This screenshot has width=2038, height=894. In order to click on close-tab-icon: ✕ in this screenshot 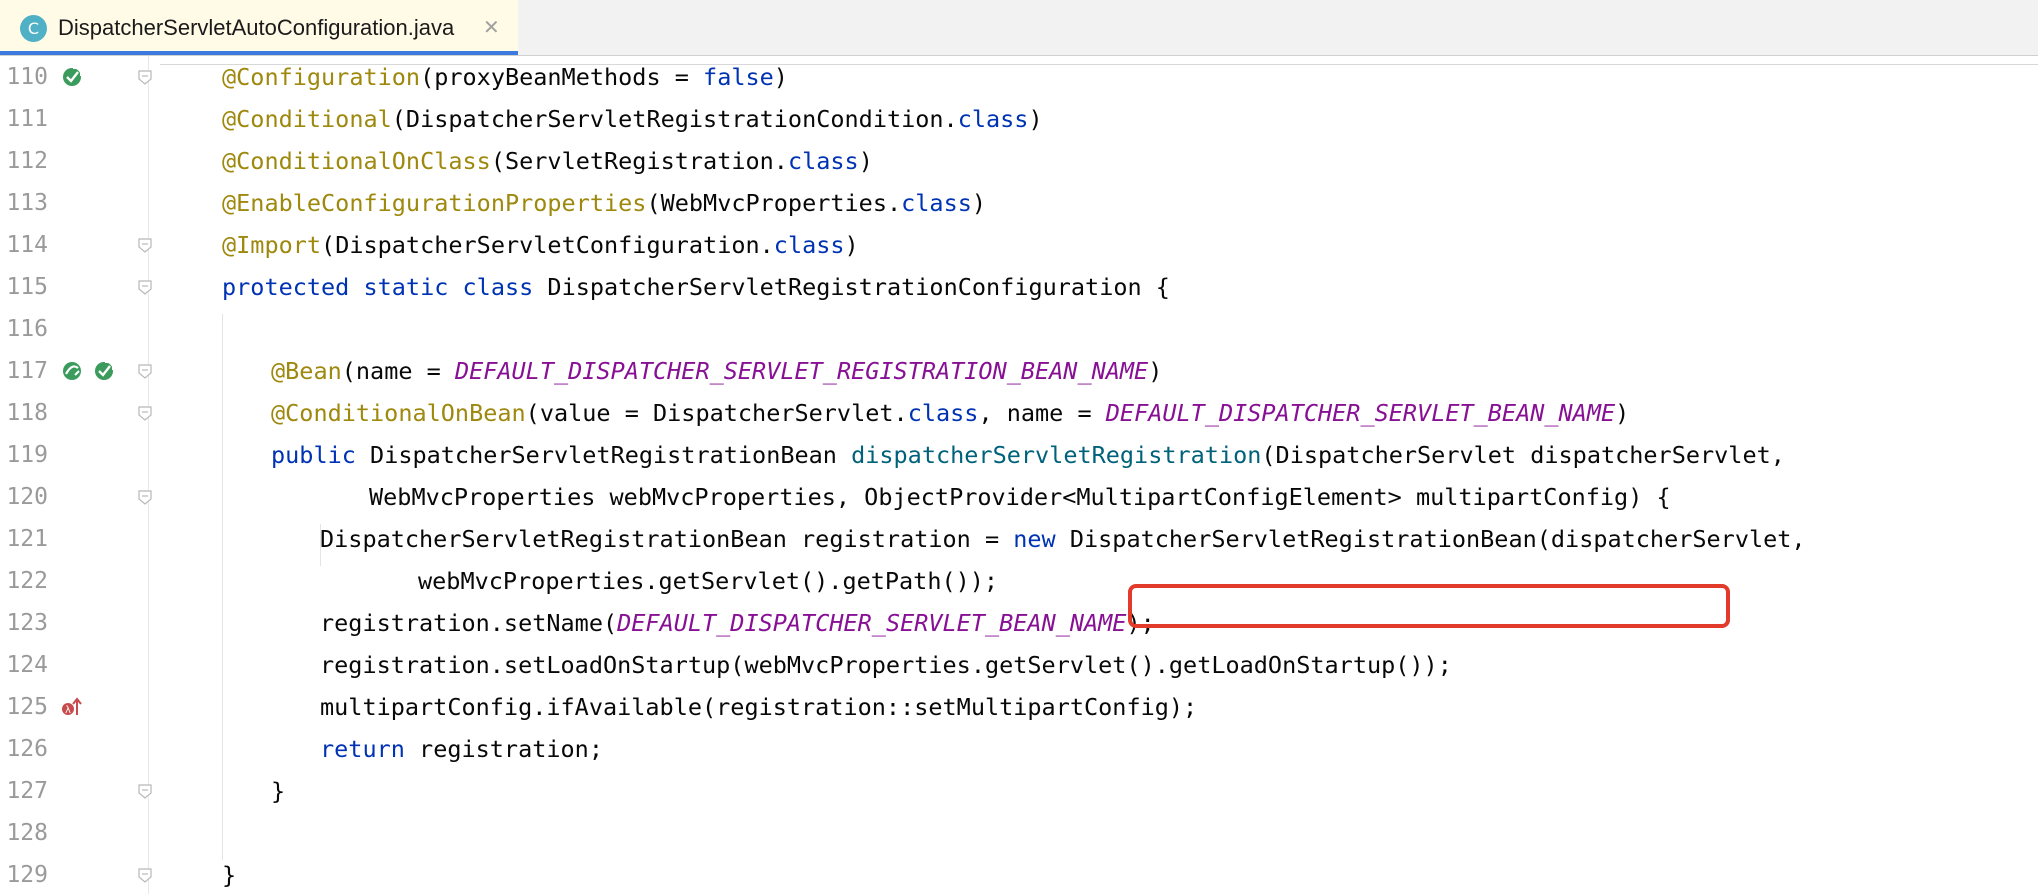, I will do `click(491, 27)`.